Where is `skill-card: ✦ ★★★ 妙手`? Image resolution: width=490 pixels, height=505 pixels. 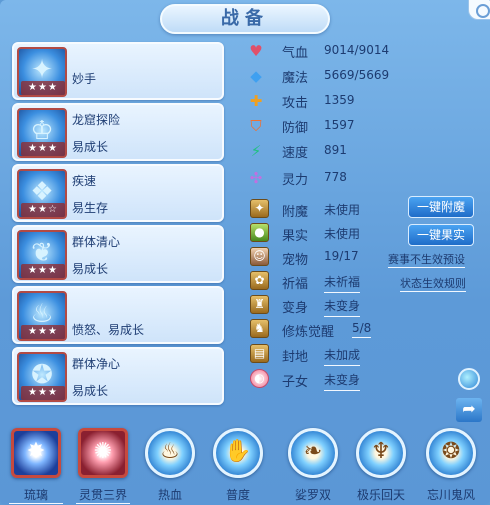
skill-card: ✦ ★★★ 妙手 is located at coordinates (118, 71).